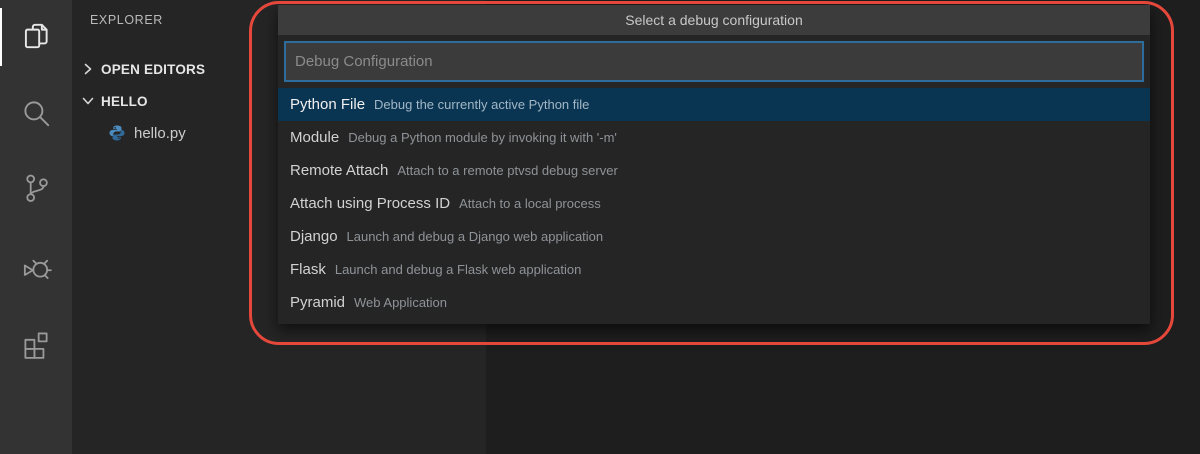 The height and width of the screenshot is (454, 1200). I want to click on item-description: Debug the currently active Python file, so click(482, 104).